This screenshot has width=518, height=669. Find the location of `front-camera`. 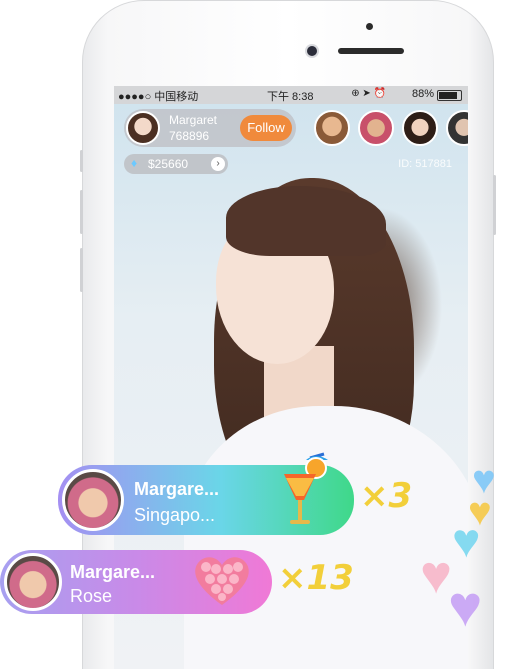

front-camera is located at coordinates (312, 51).